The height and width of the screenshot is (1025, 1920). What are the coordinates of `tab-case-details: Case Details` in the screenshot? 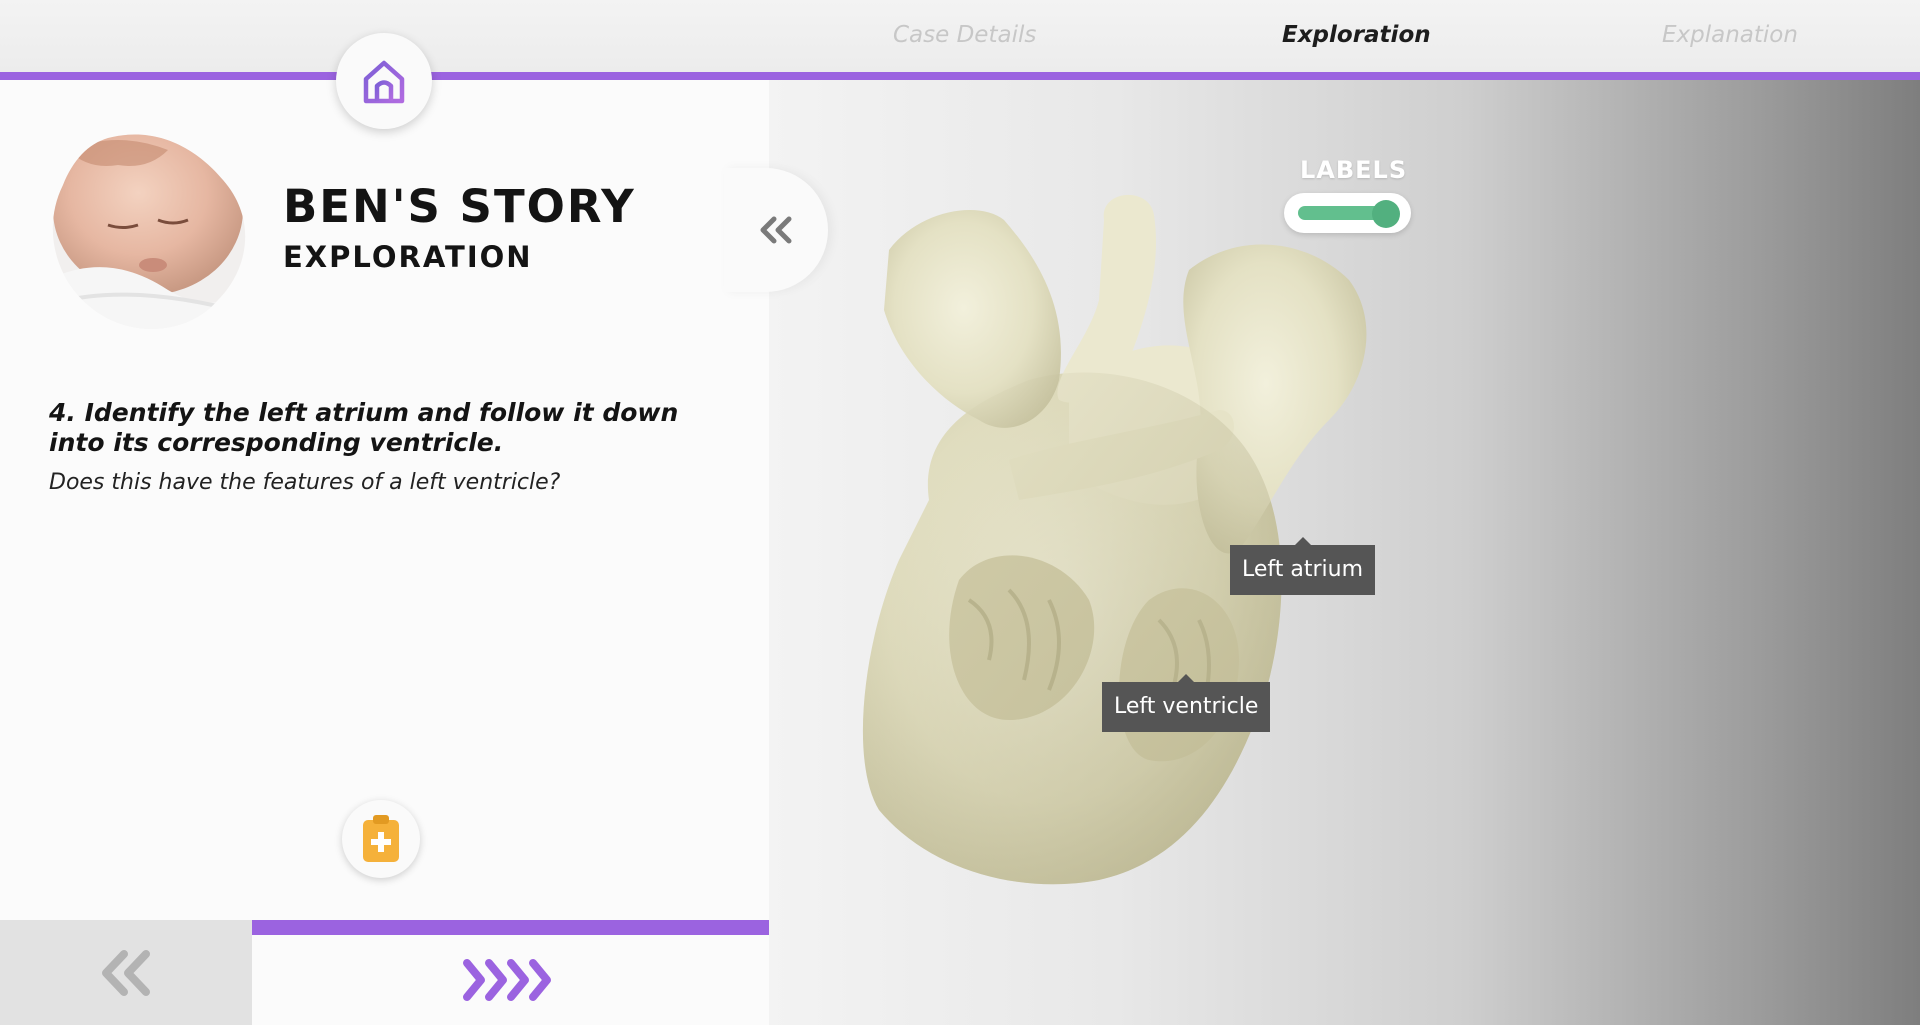 It's located at (964, 35).